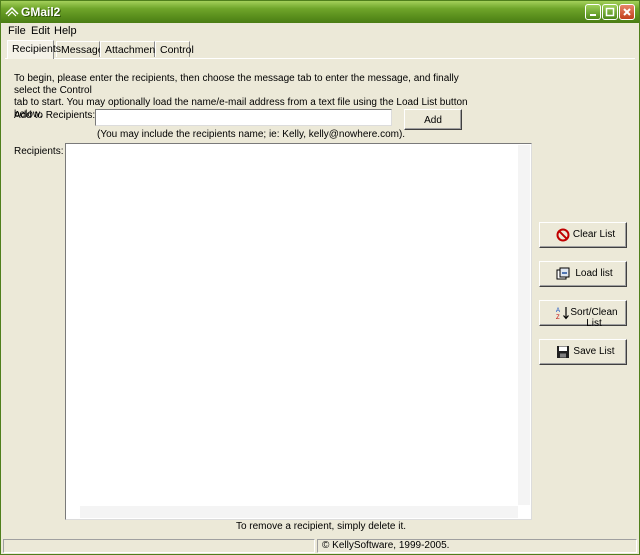  Describe the element at coordinates (40, 31) in the screenshot. I see `menu-edit: Edit` at that location.